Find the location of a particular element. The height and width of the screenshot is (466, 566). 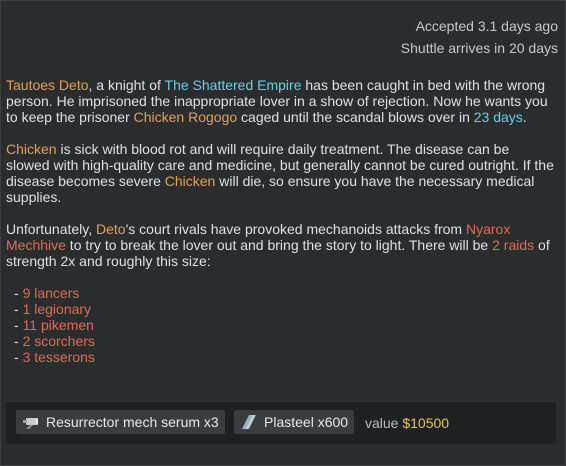

pawn-name-link: Deto is located at coordinates (111, 229).